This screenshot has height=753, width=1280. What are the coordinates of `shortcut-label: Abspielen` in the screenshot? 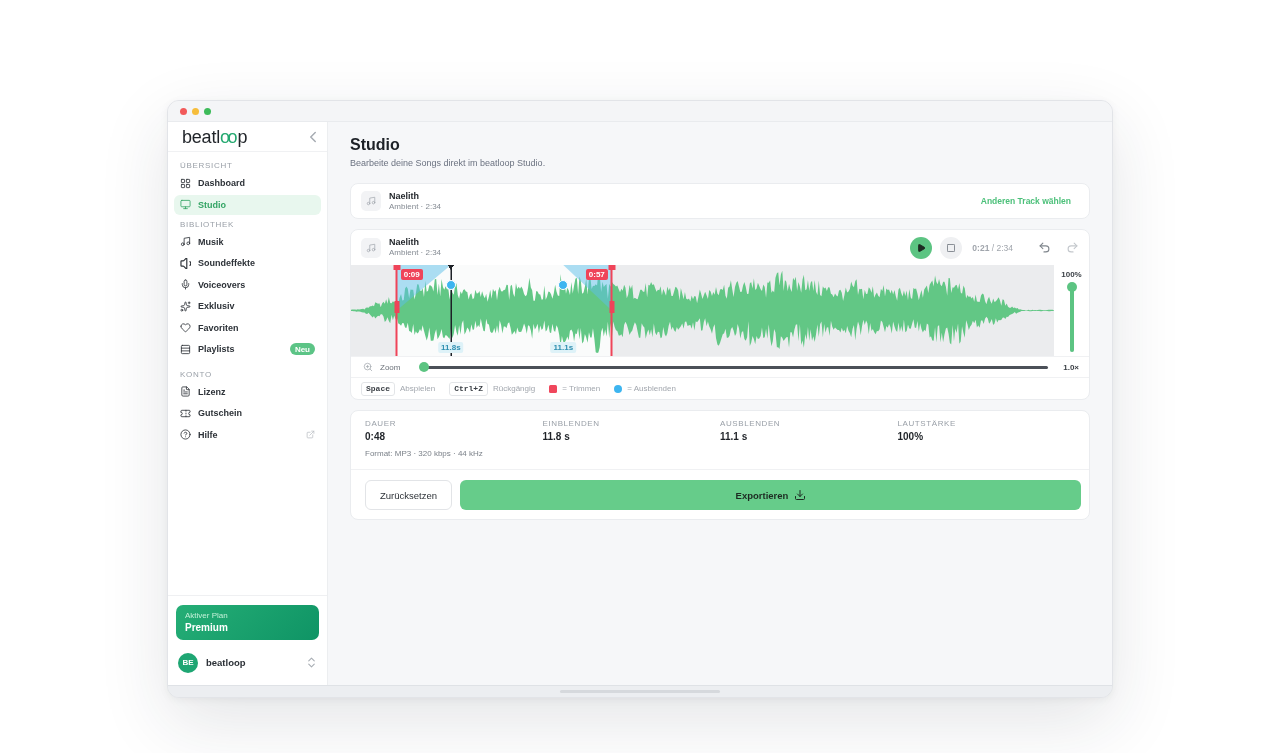 It's located at (418, 388).